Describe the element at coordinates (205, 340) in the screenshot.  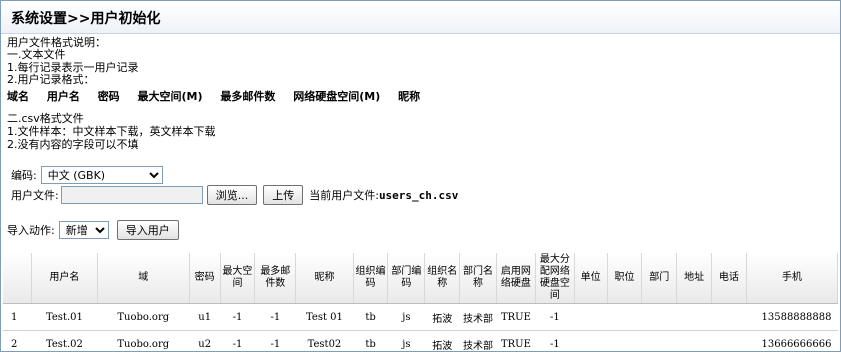
I see `cell-password: u2` at that location.